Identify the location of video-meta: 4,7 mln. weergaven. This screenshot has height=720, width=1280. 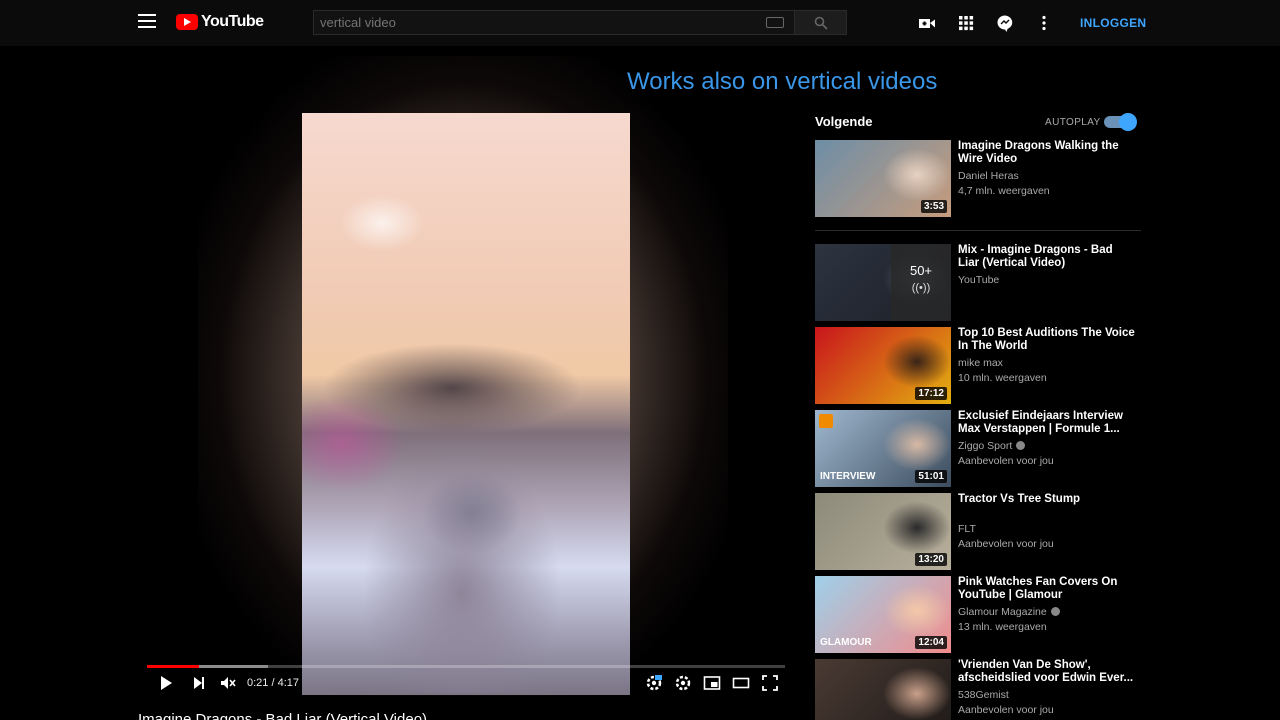
(1004, 191).